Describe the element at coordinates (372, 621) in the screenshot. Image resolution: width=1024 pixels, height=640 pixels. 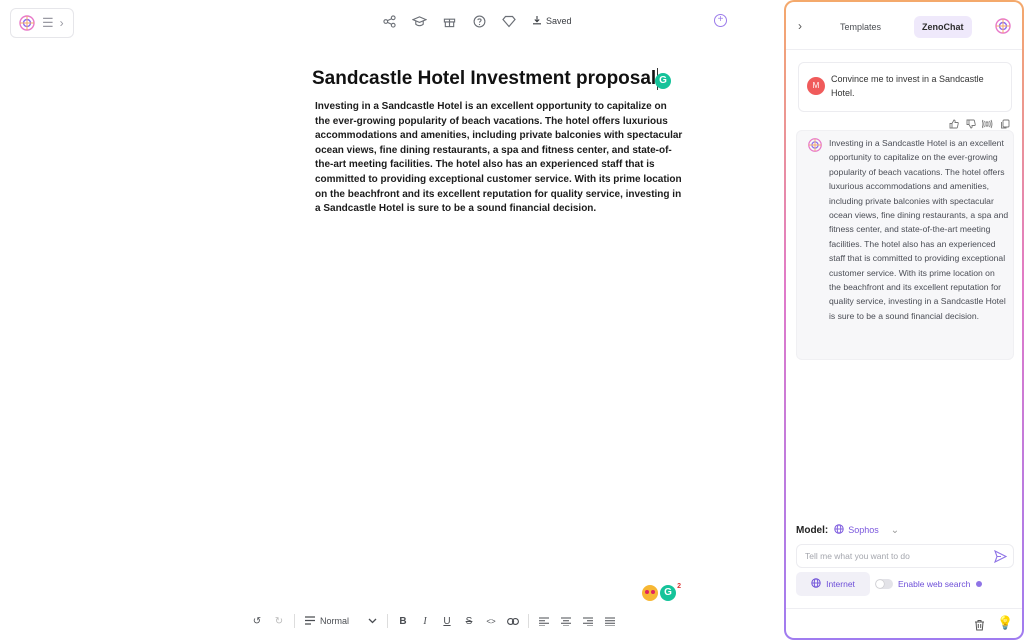
I see `chevron-down-icon` at that location.